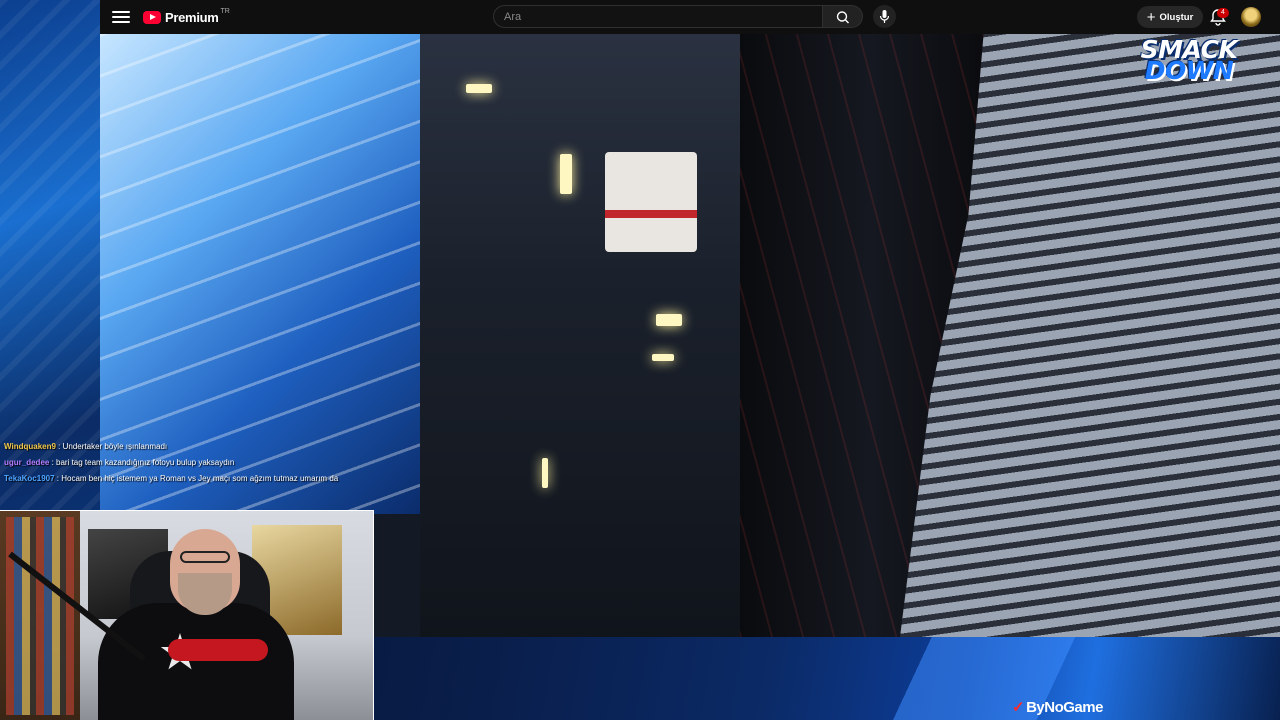  What do you see at coordinates (1176, 17) in the screenshot?
I see `create-label: Oluştur` at bounding box center [1176, 17].